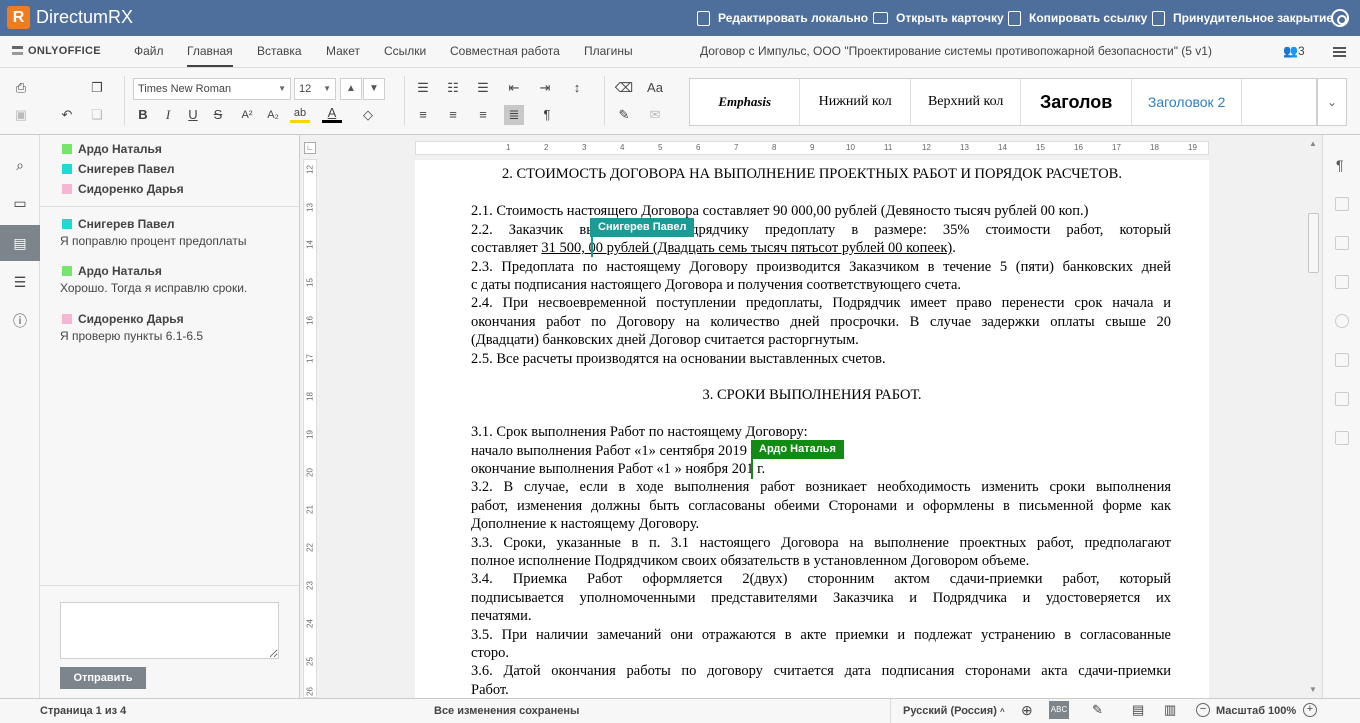 This screenshot has height=723, width=1360. I want to click on tab-home: Главная, so click(210, 51).